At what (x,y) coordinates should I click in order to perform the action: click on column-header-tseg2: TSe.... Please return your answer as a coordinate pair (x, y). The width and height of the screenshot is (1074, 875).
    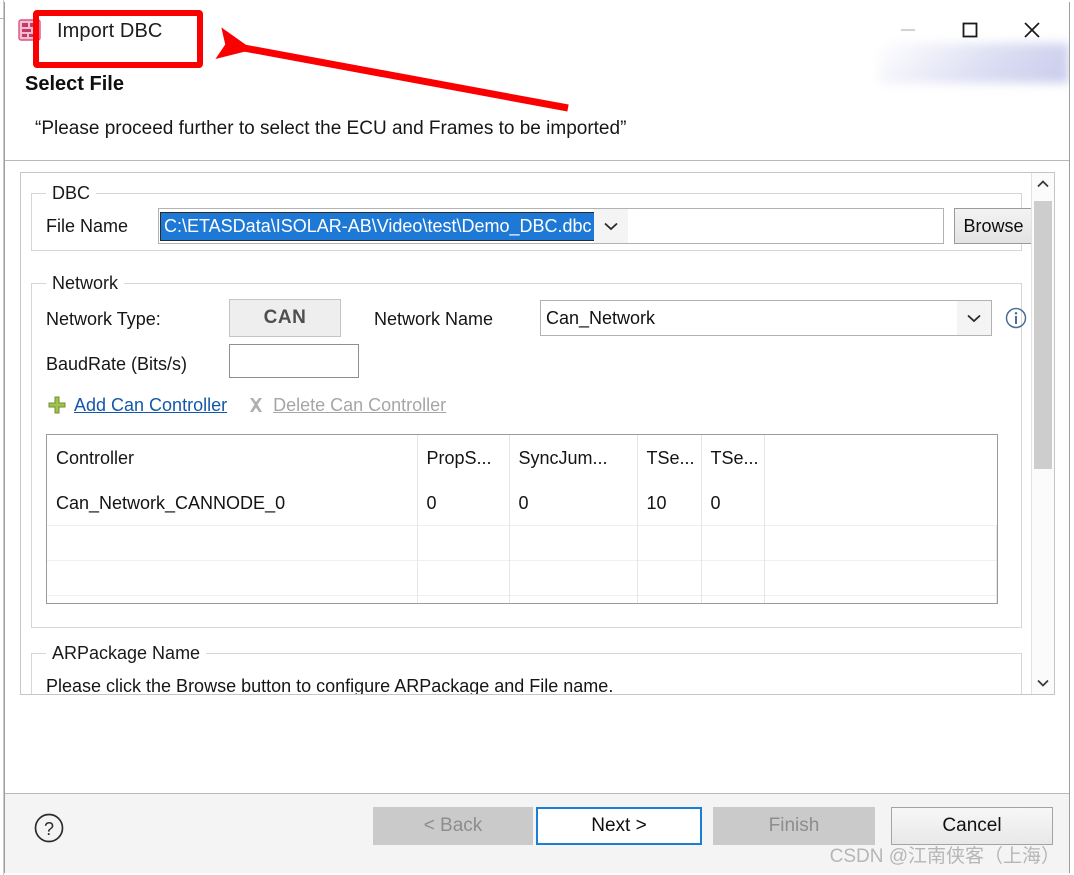
    Looking at the image, I should click on (733, 458).